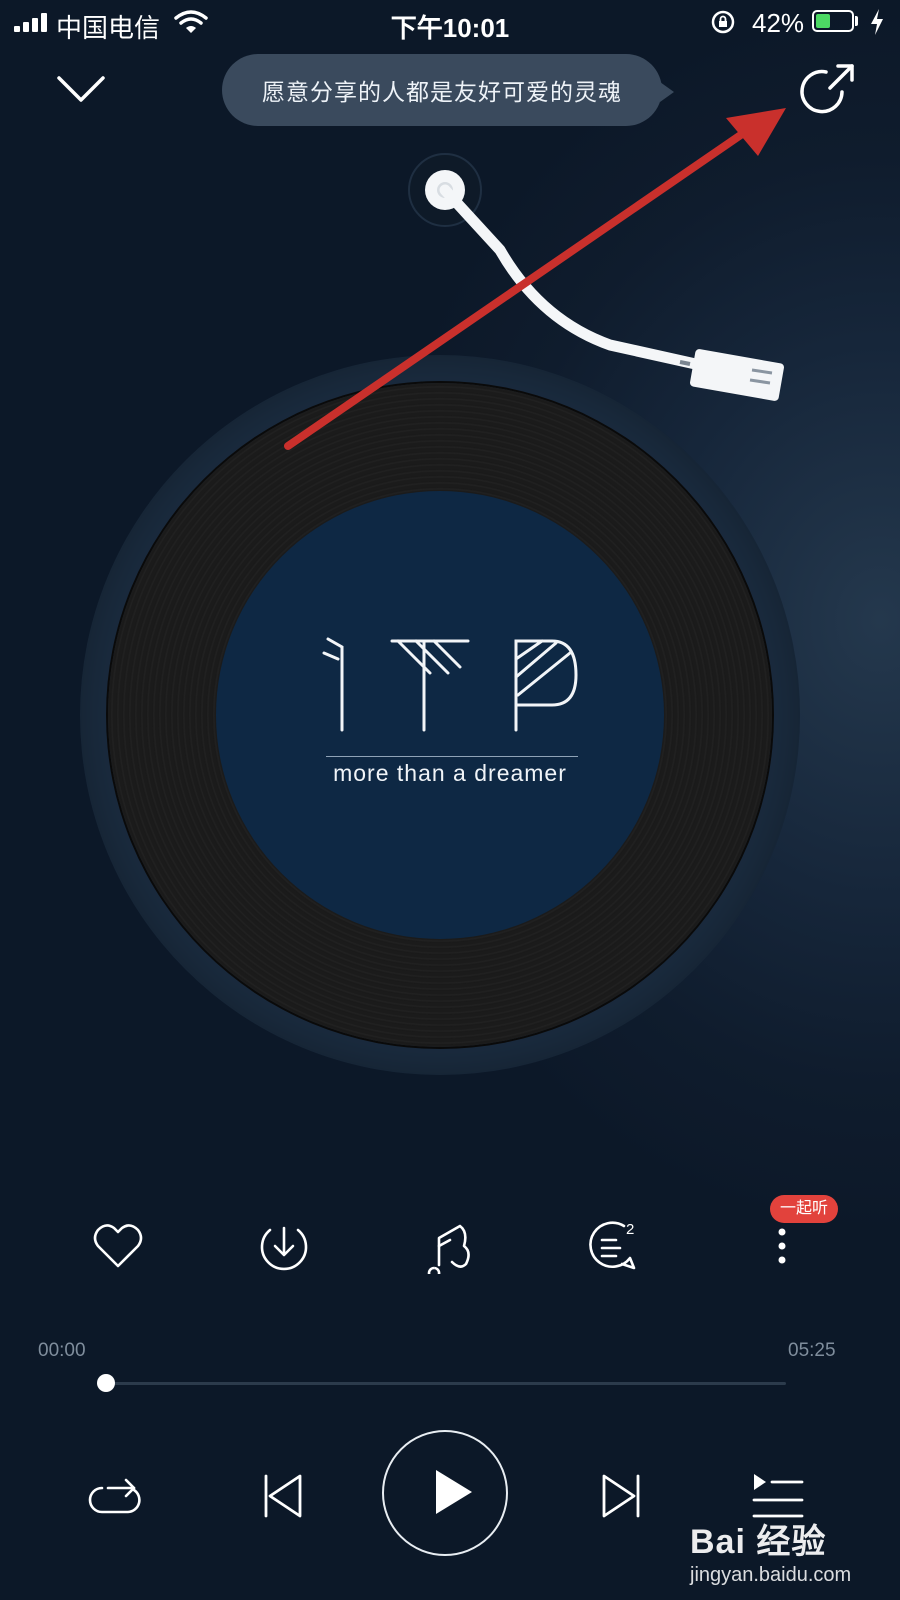 Image resolution: width=900 pixels, height=1600 pixels. I want to click on progress-track, so click(446, 1383).